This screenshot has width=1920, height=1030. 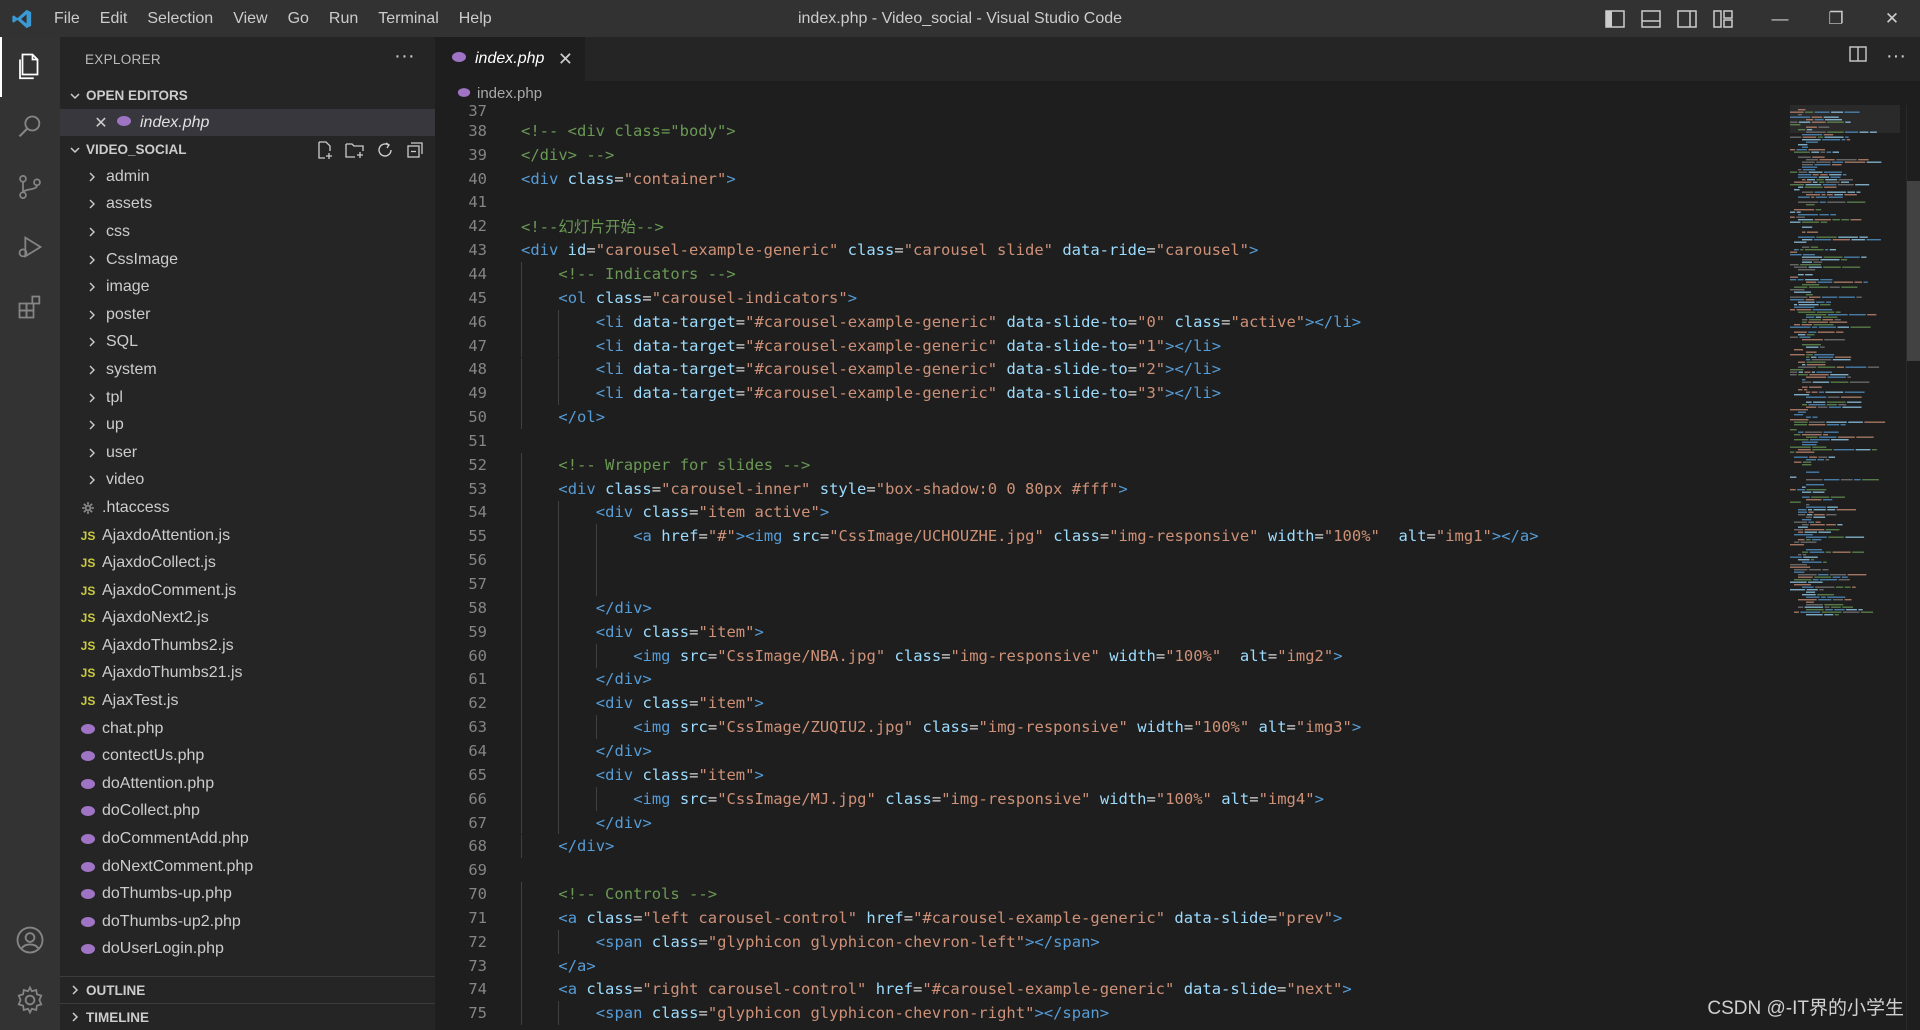 What do you see at coordinates (247, 481) in the screenshot?
I see `folder-video: video` at bounding box center [247, 481].